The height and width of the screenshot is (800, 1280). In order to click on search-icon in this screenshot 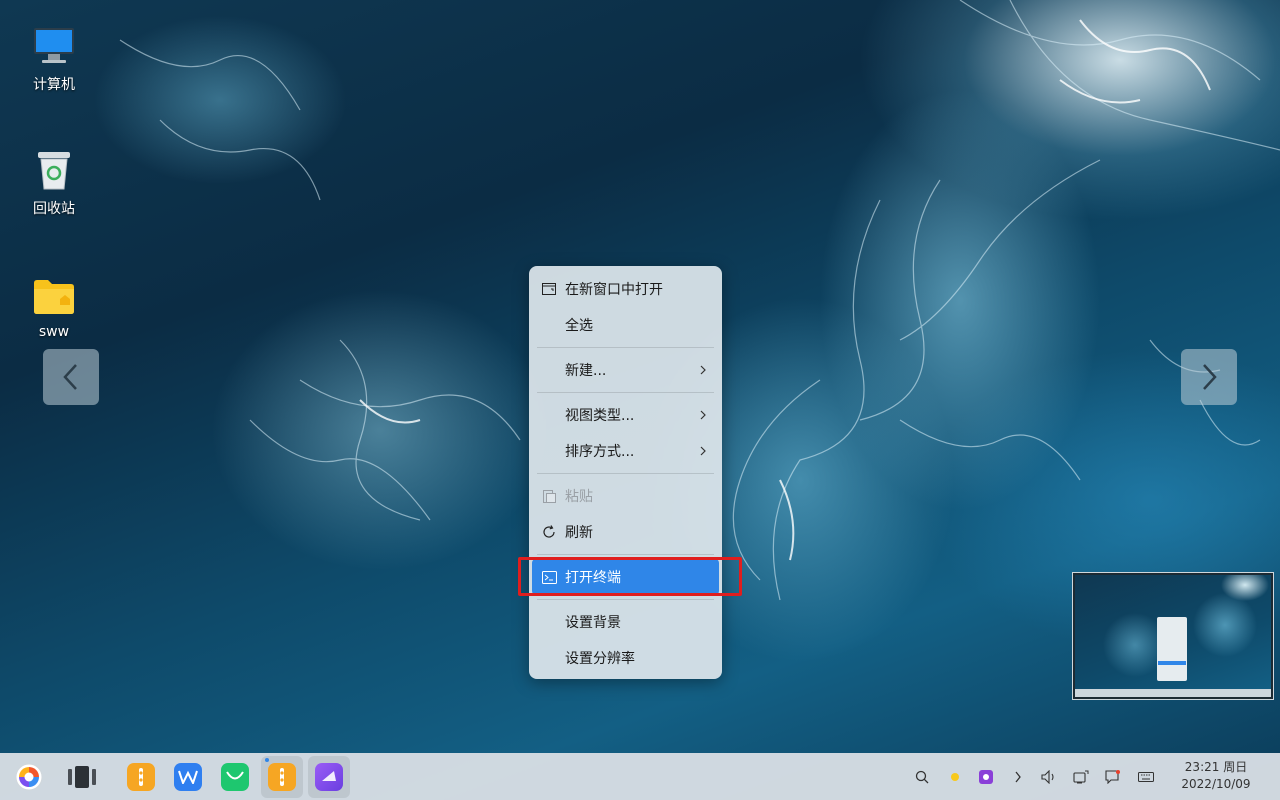, I will do `click(922, 777)`.